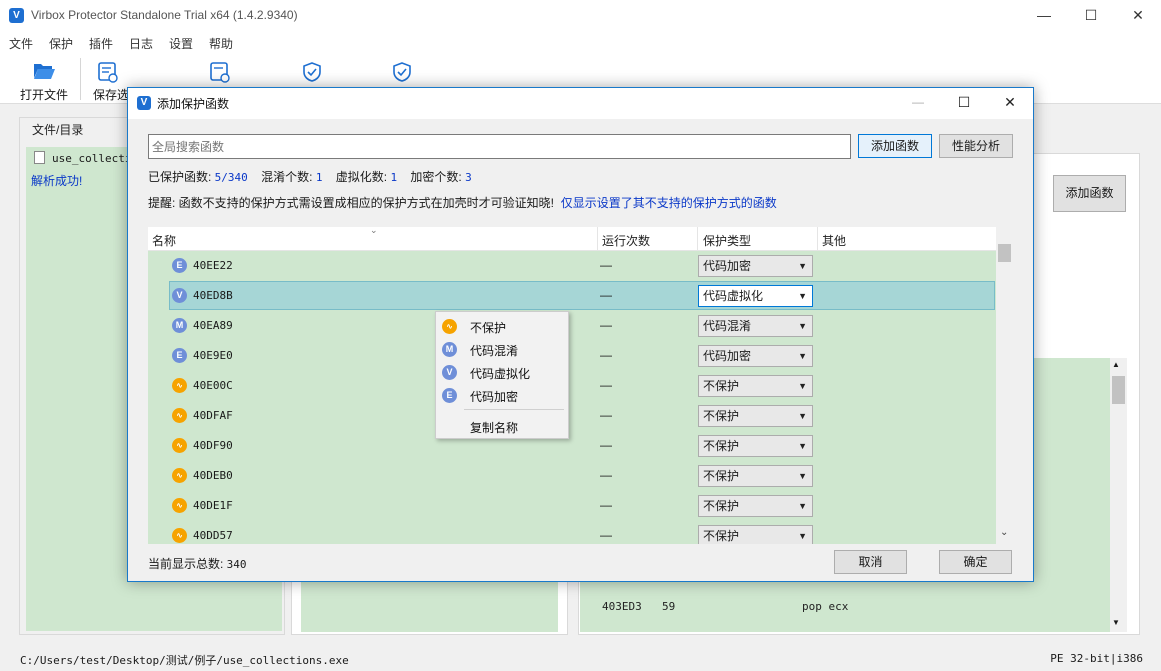 This screenshot has height=671, width=1161. What do you see at coordinates (101, 43) in the screenshot?
I see `menu-plugins: 插件` at bounding box center [101, 43].